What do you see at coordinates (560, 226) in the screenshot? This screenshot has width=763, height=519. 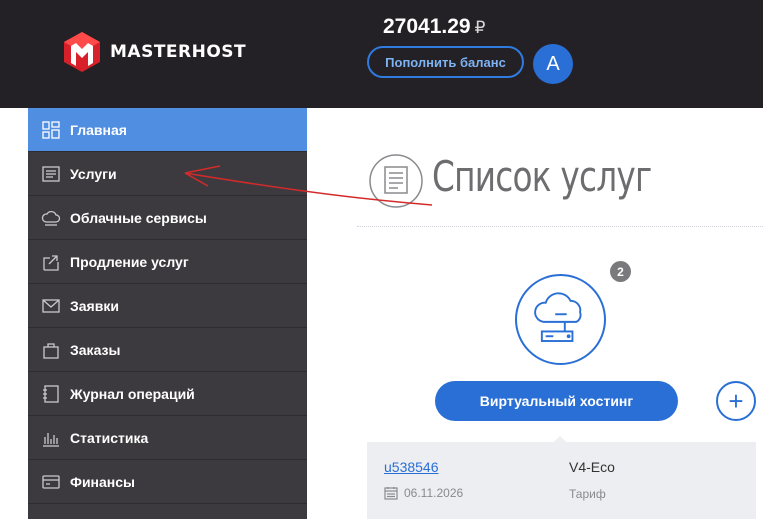 I see `title-divider` at bounding box center [560, 226].